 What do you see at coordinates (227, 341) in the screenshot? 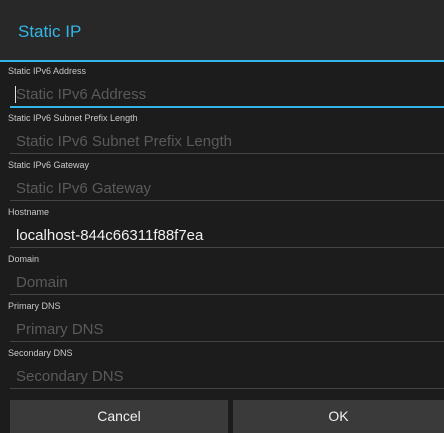
I see `primary-dns-underline` at bounding box center [227, 341].